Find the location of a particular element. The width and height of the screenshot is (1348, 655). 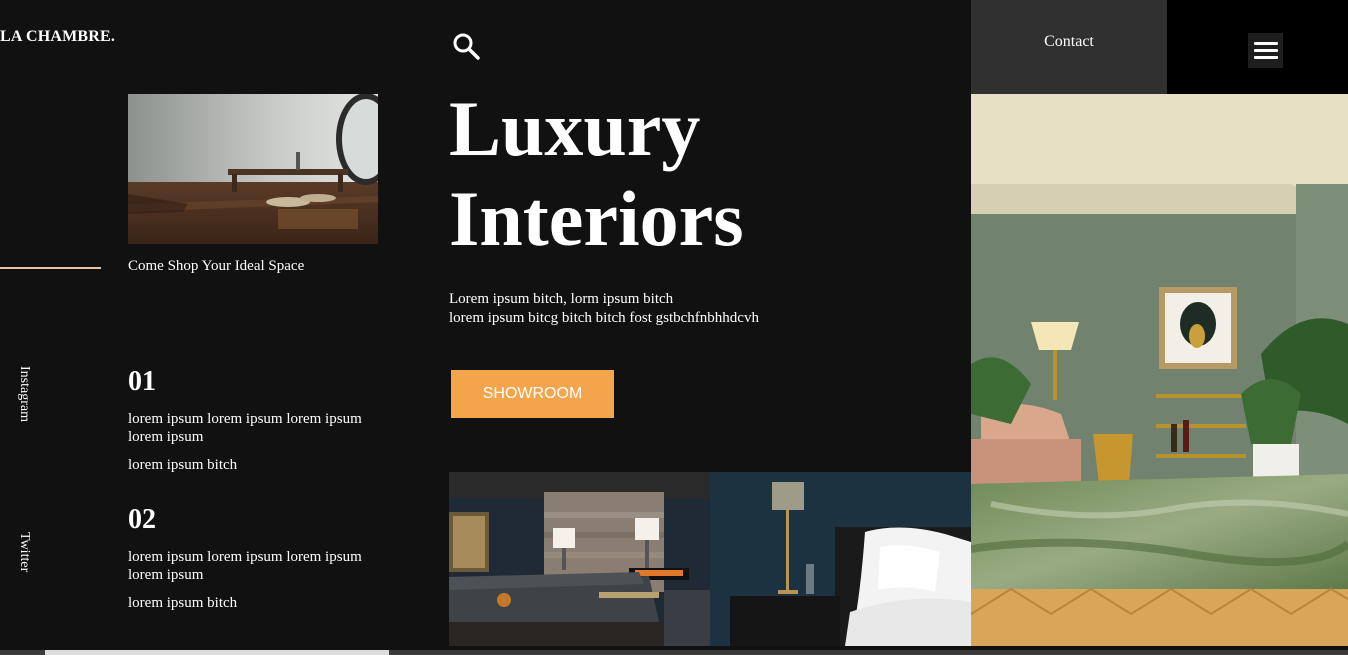

accent-divider is located at coordinates (50, 268).